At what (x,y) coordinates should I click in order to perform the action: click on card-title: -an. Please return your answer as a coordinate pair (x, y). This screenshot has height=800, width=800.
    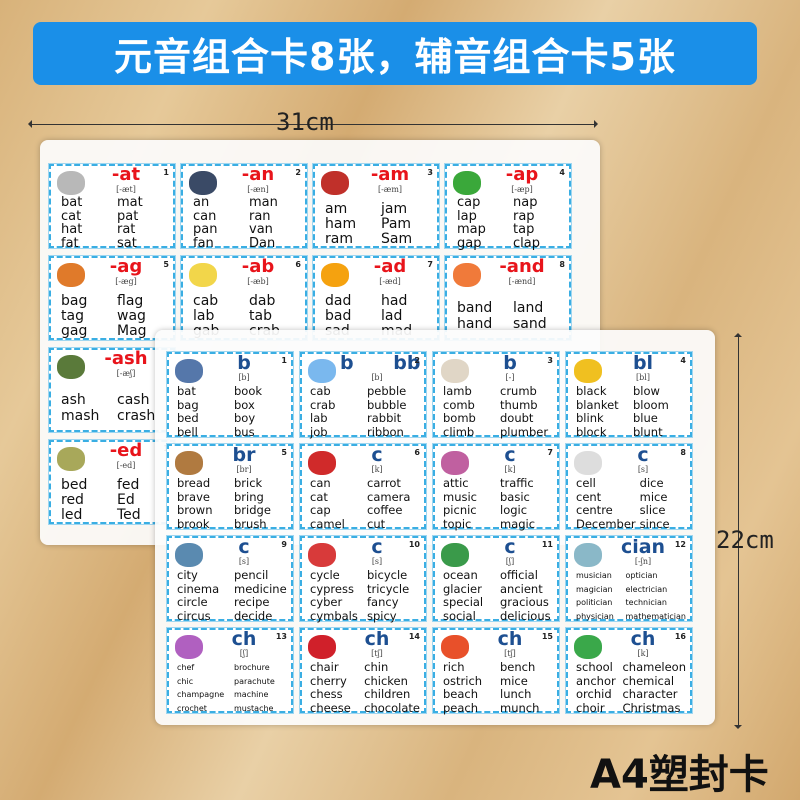
    Looking at the image, I should click on (258, 174).